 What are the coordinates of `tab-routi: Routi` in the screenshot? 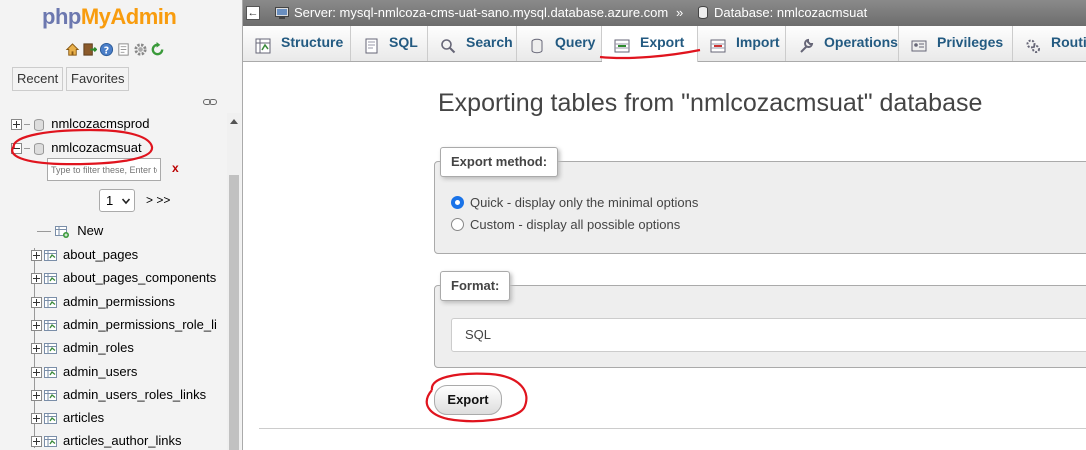 It's located at (1049, 43).